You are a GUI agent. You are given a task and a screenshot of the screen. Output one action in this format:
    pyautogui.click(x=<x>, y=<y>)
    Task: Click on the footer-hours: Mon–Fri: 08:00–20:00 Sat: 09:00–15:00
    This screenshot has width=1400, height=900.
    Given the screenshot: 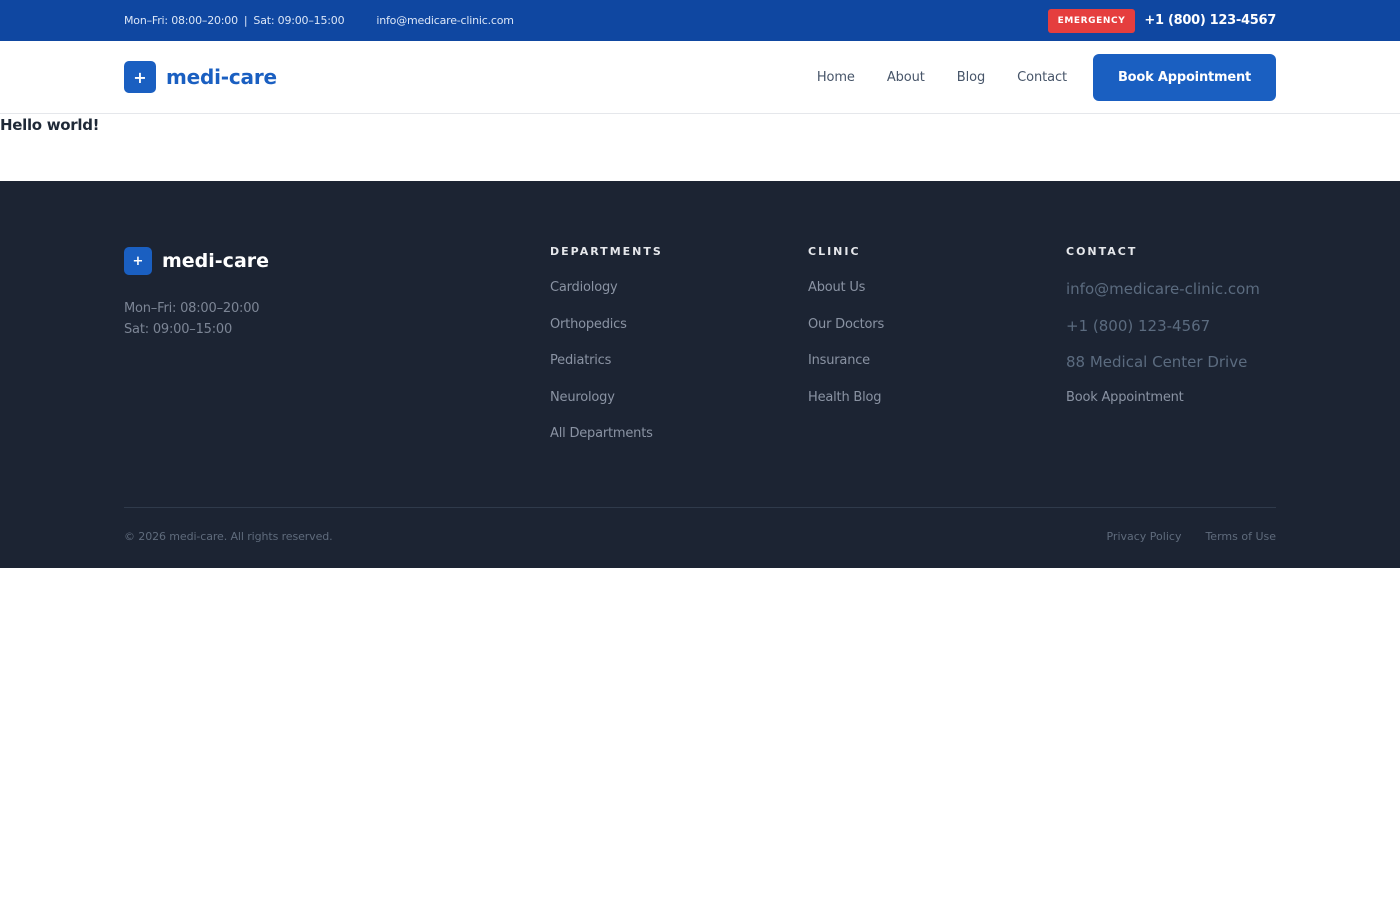 What is the action you would take?
    pyautogui.click(x=196, y=319)
    